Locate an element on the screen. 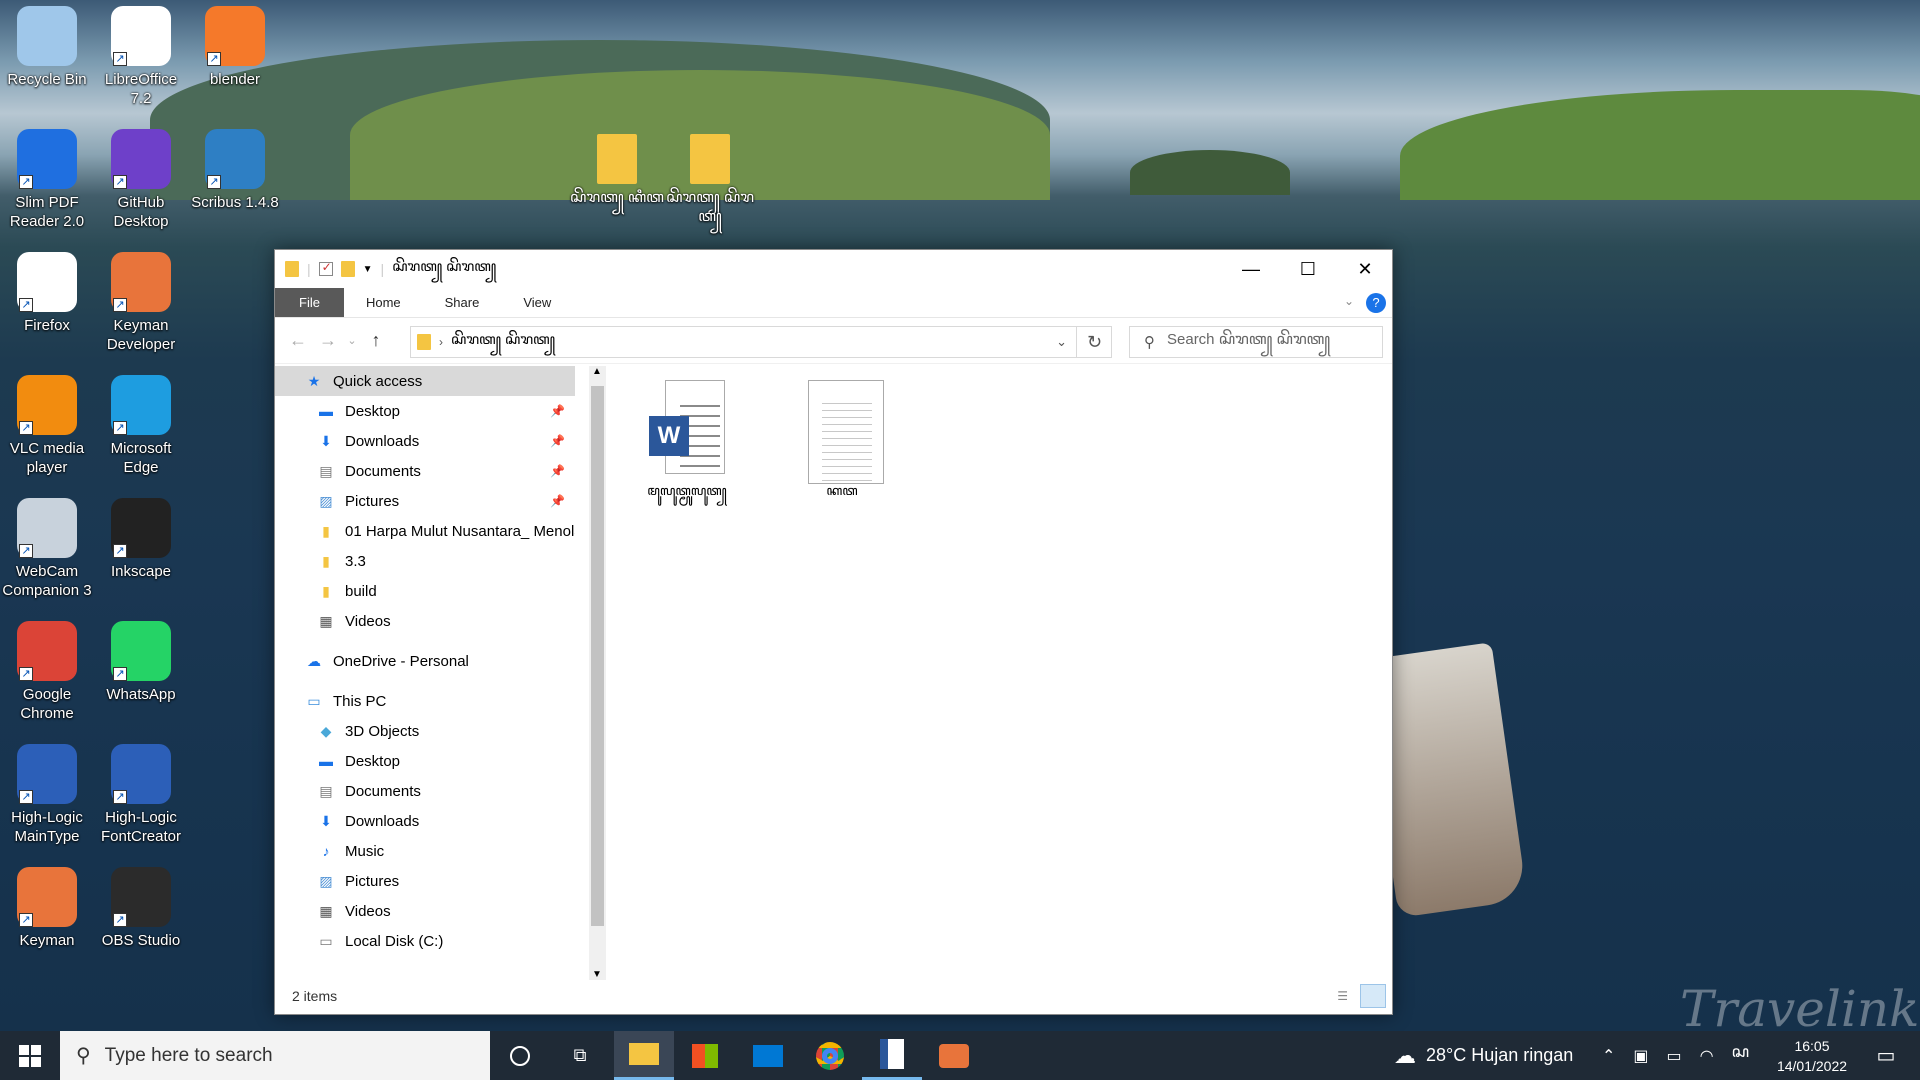 The height and width of the screenshot is (1080, 1920). clock: 16:05 14/01/2022 is located at coordinates (1812, 1055).